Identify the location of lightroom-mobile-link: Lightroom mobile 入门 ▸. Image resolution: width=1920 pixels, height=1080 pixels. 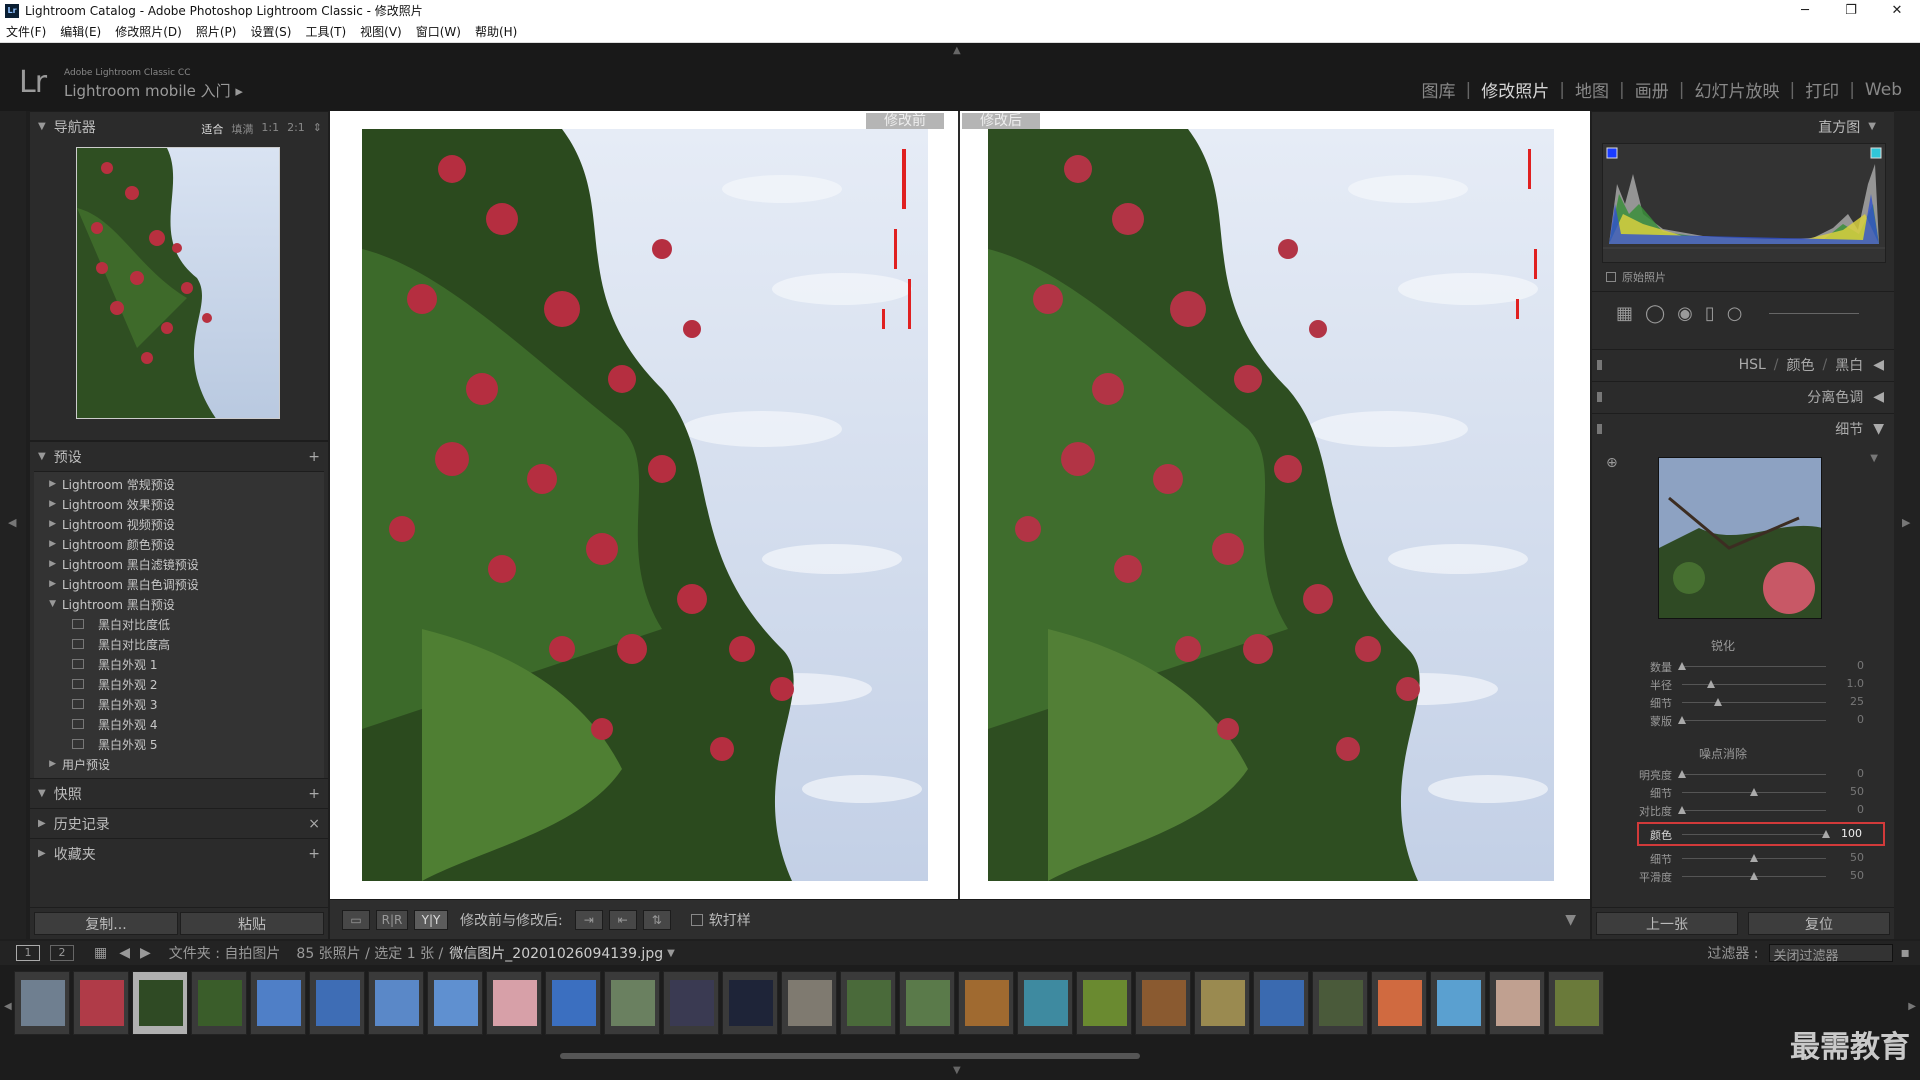
(153, 90).